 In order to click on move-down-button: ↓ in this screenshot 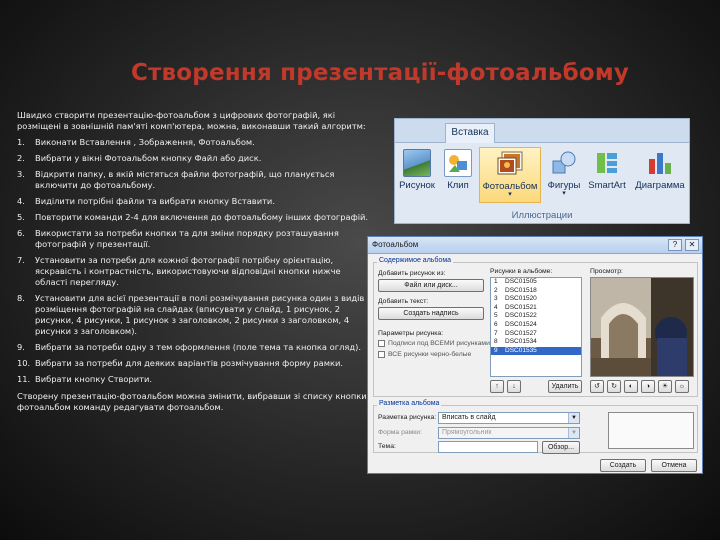, I will do `click(514, 386)`.